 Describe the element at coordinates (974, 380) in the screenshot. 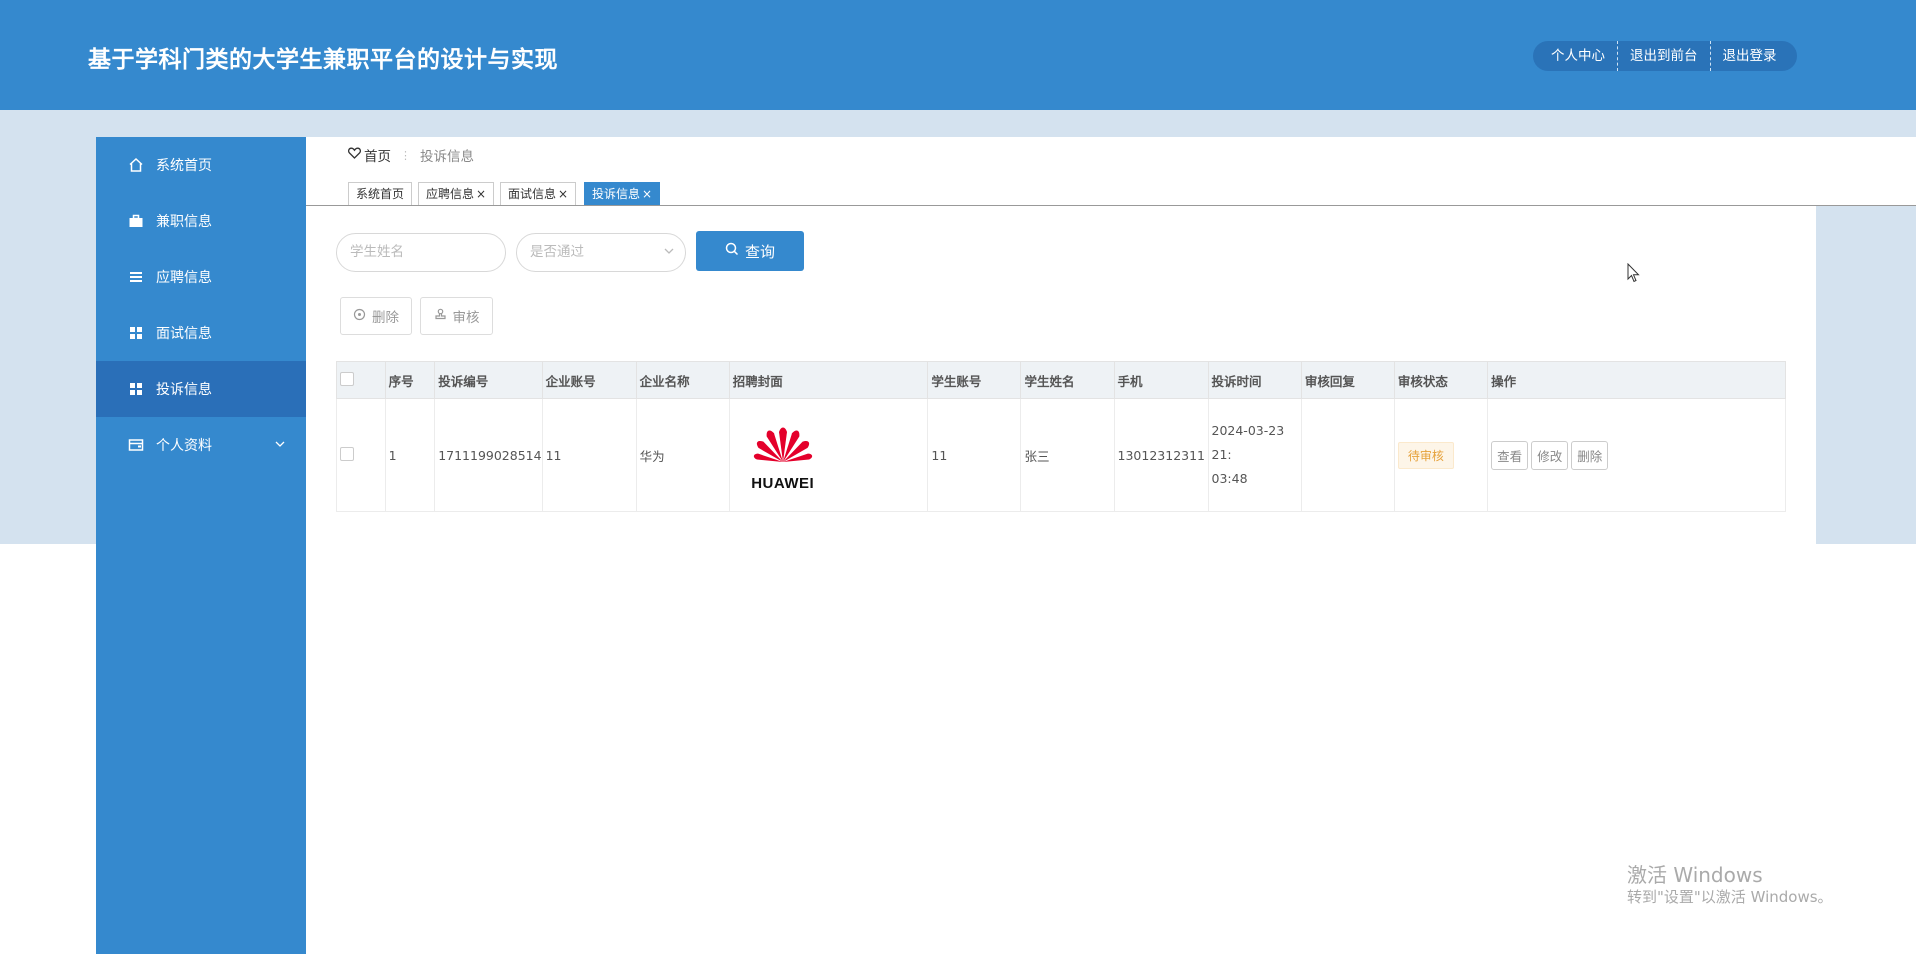

I see `column-header: 学生账号` at that location.